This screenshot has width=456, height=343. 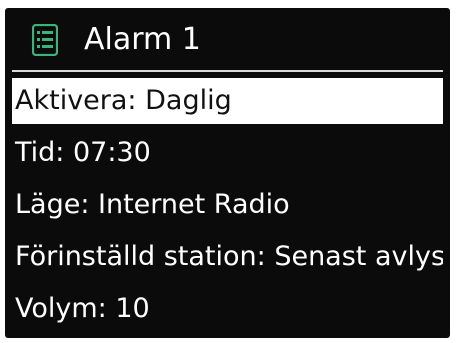 What do you see at coordinates (227, 309) in the screenshot?
I see `menu-item-volume: Volym: 10` at bounding box center [227, 309].